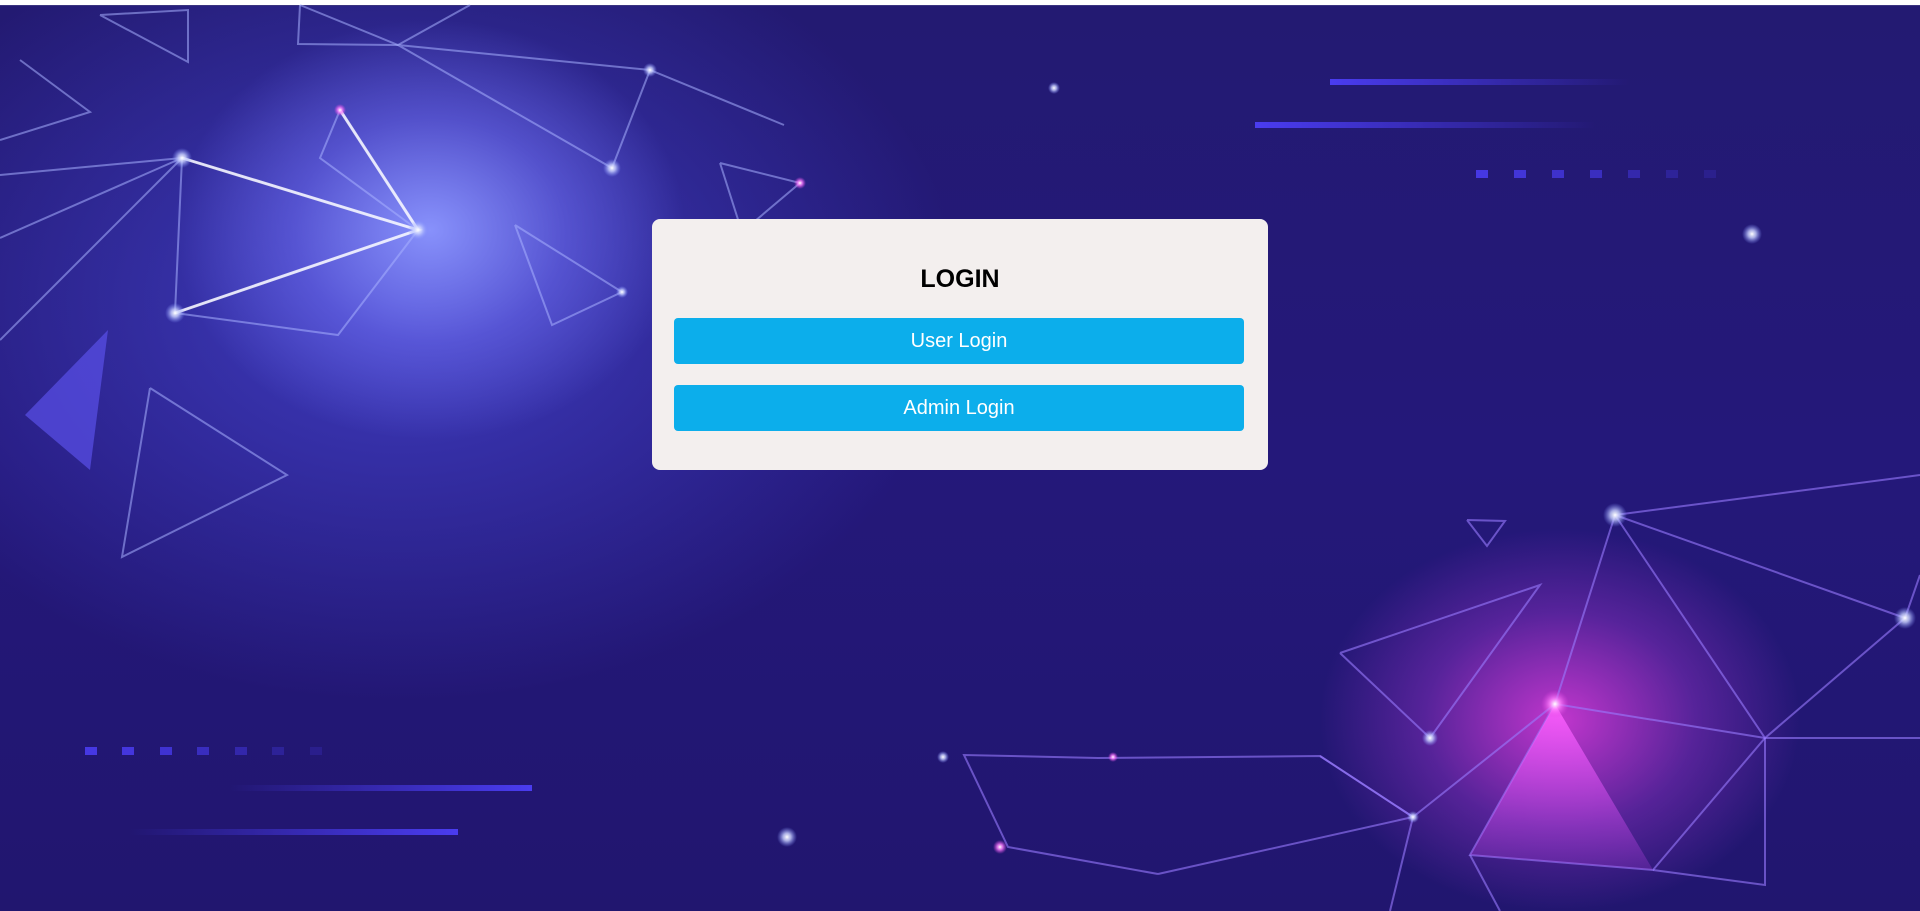 This screenshot has height=911, width=1920. I want to click on login-title: LOGIN, so click(960, 279).